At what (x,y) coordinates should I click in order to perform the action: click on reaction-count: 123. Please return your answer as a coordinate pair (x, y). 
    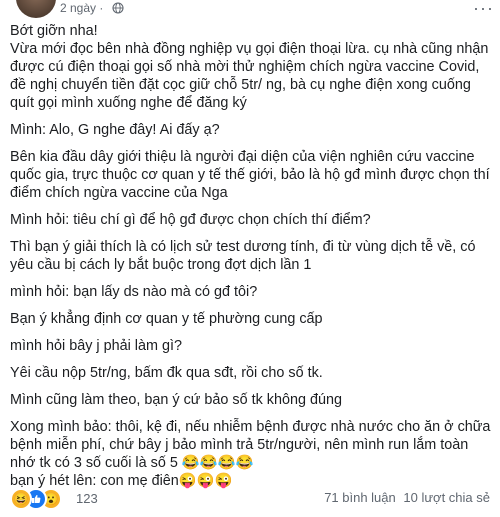
    Looking at the image, I should click on (87, 498).